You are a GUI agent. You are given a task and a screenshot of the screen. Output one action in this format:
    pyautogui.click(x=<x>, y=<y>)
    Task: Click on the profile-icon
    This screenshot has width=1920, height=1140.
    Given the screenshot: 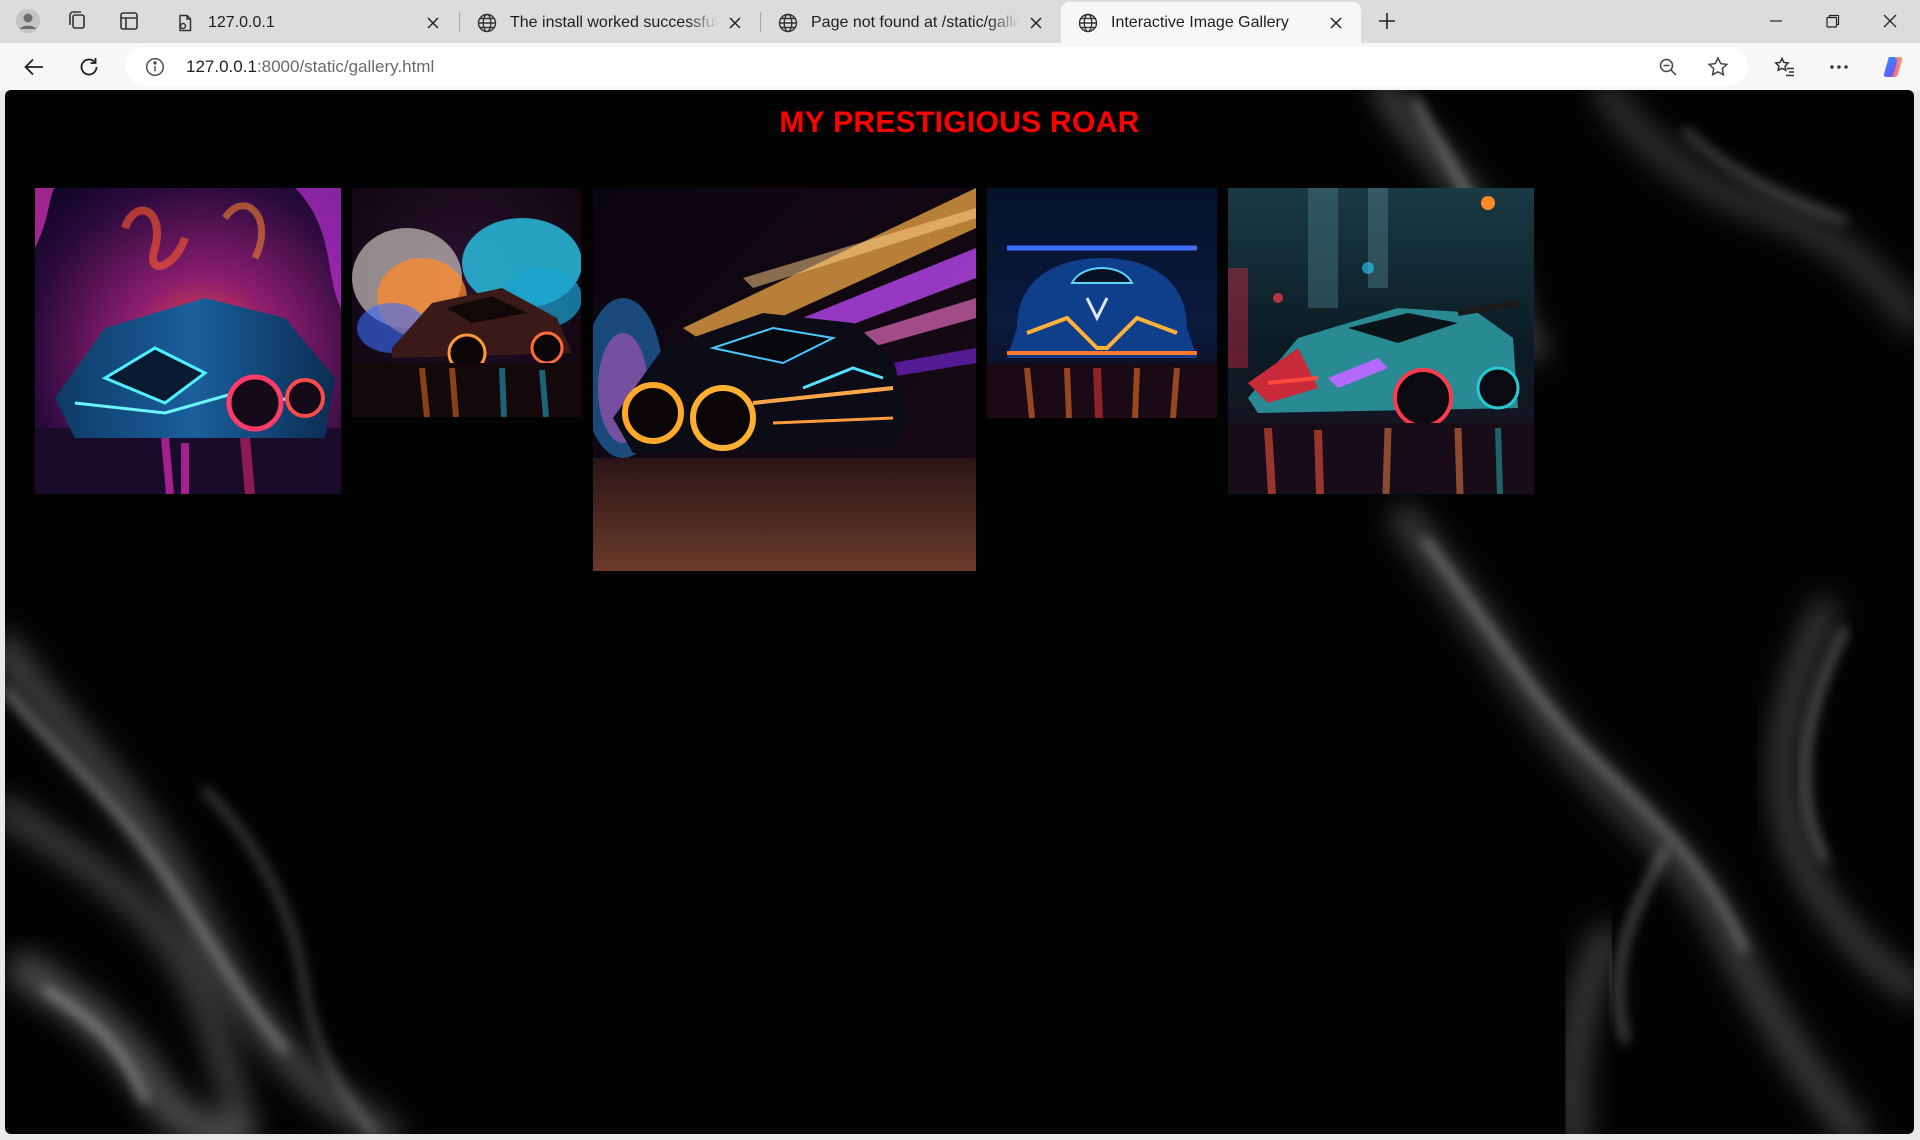 What is the action you would take?
    pyautogui.click(x=28, y=21)
    